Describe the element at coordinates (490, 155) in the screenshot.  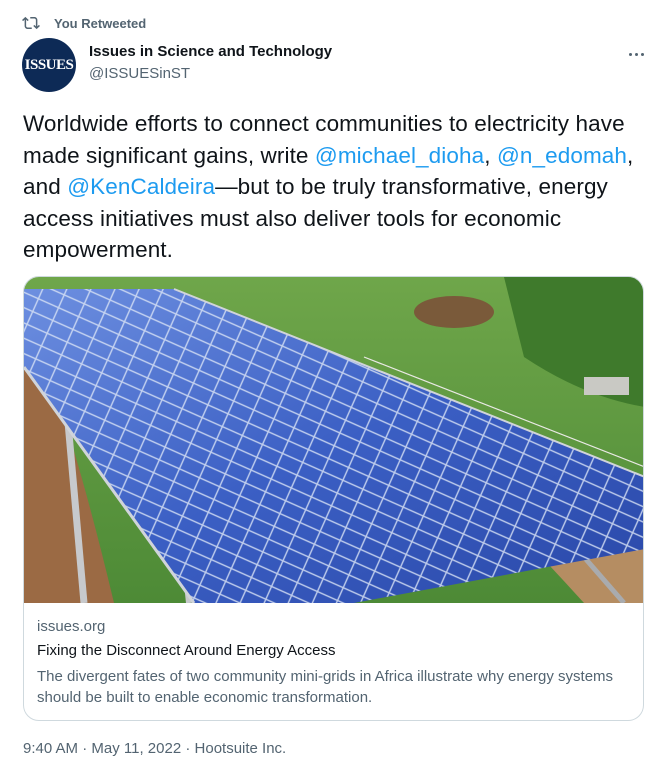
I see `tweet-text-part: ,` at that location.